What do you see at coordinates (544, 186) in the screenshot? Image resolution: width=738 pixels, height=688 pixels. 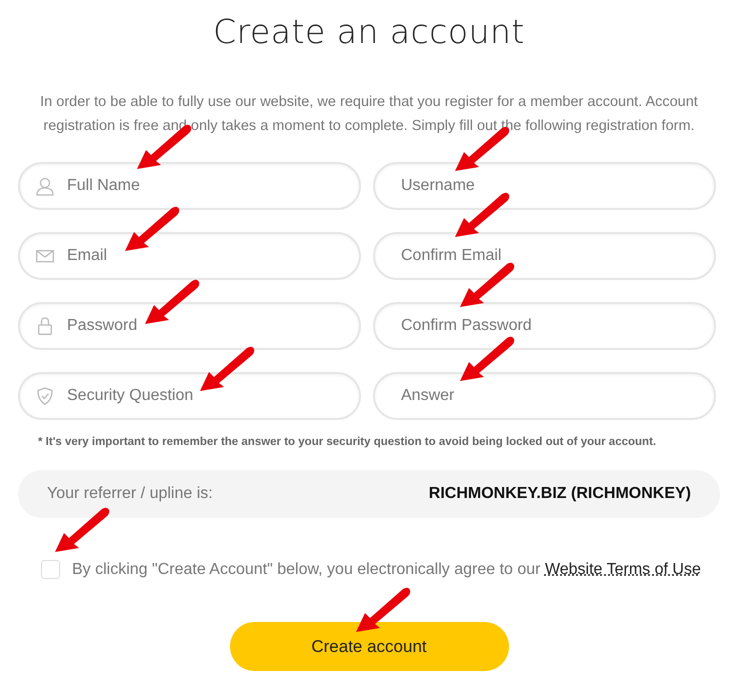 I see `input-field: Username` at bounding box center [544, 186].